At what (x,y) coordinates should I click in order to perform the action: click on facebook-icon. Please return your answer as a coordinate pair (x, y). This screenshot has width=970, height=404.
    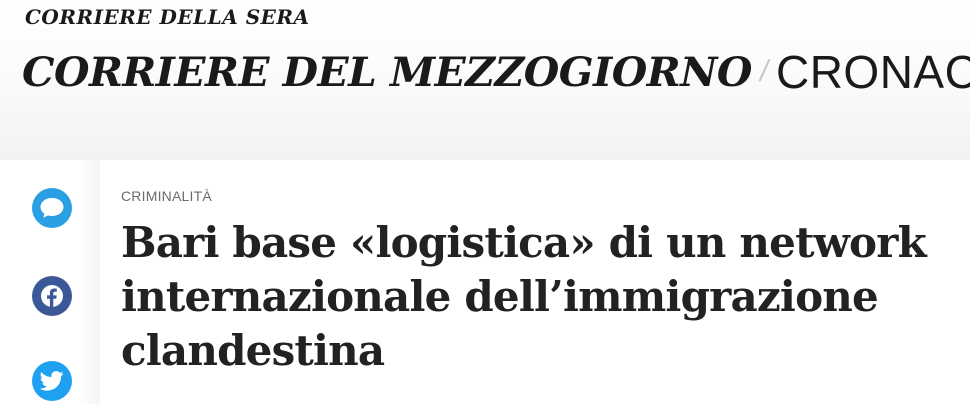
    Looking at the image, I should click on (52, 296).